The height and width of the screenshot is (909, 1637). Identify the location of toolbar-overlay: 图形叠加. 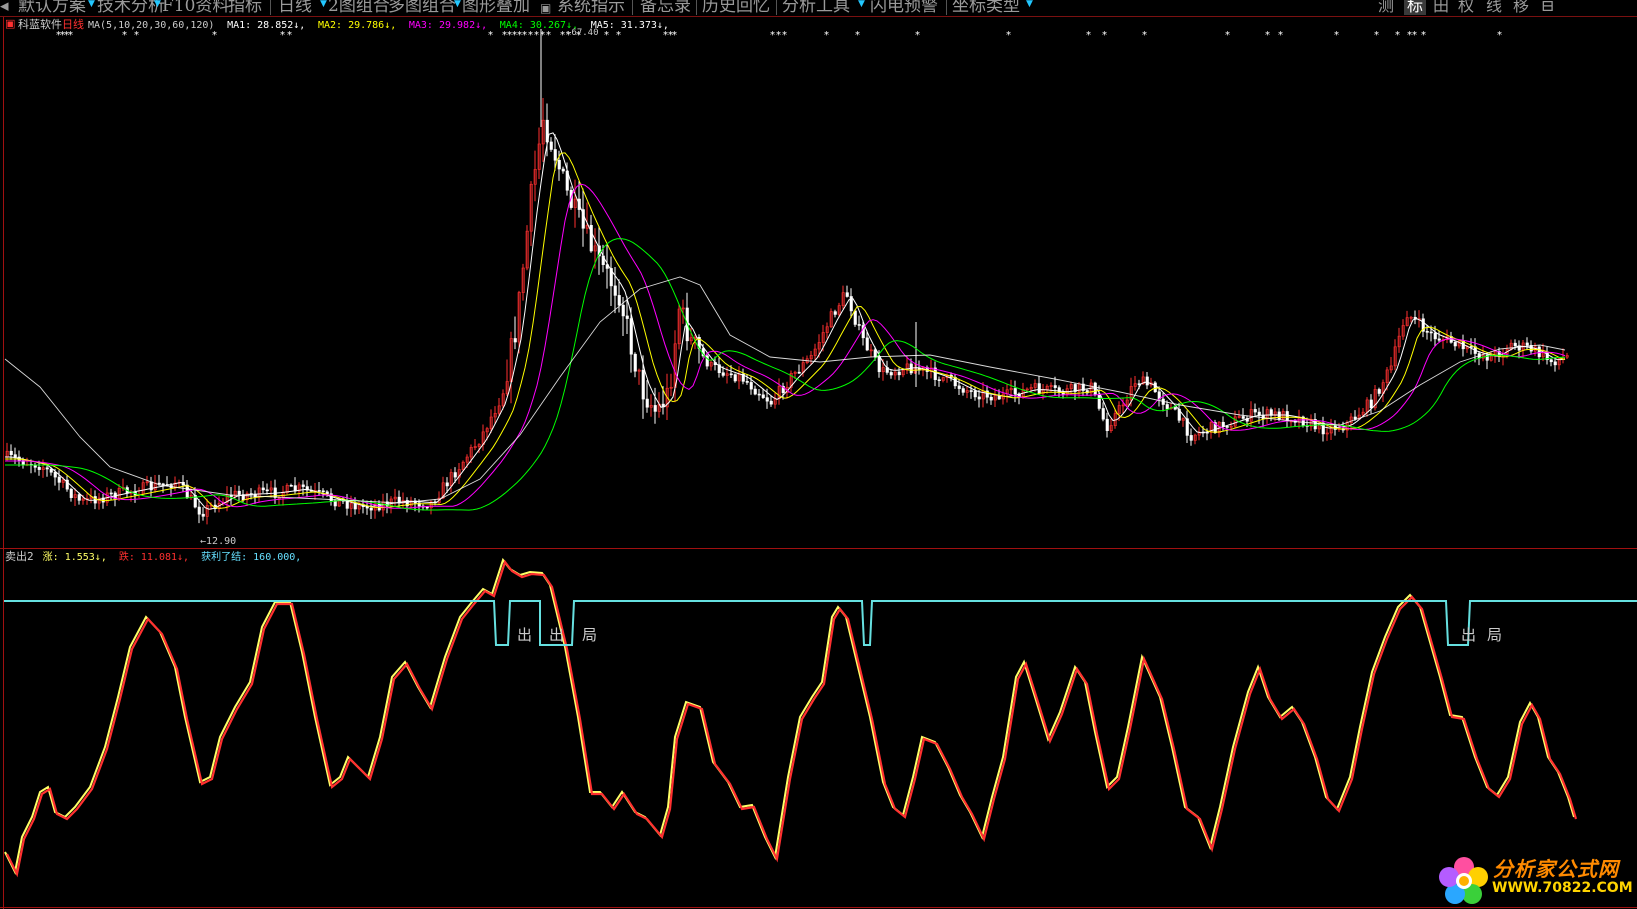
(496, 8).